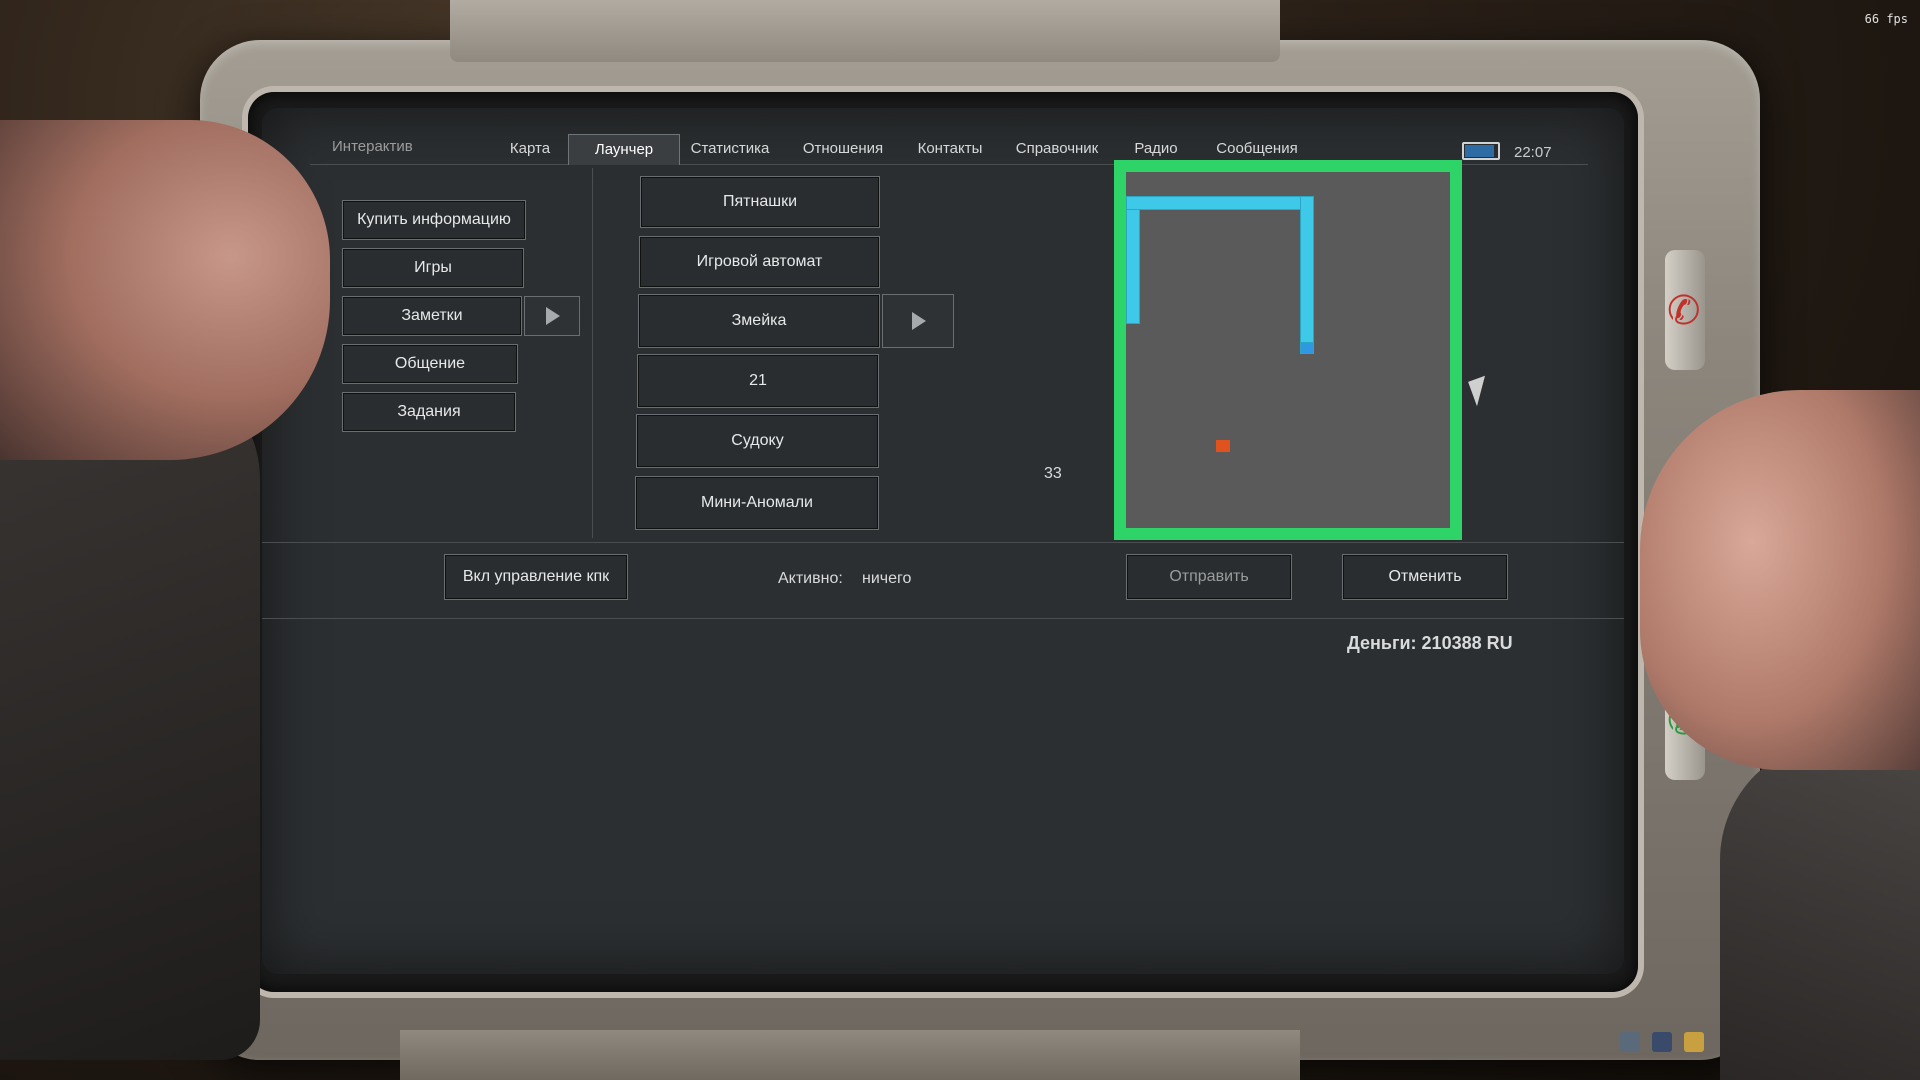 The width and height of the screenshot is (1920, 1080). Describe the element at coordinates (429, 412) in the screenshot. I see `tasks-button: Задания` at that location.